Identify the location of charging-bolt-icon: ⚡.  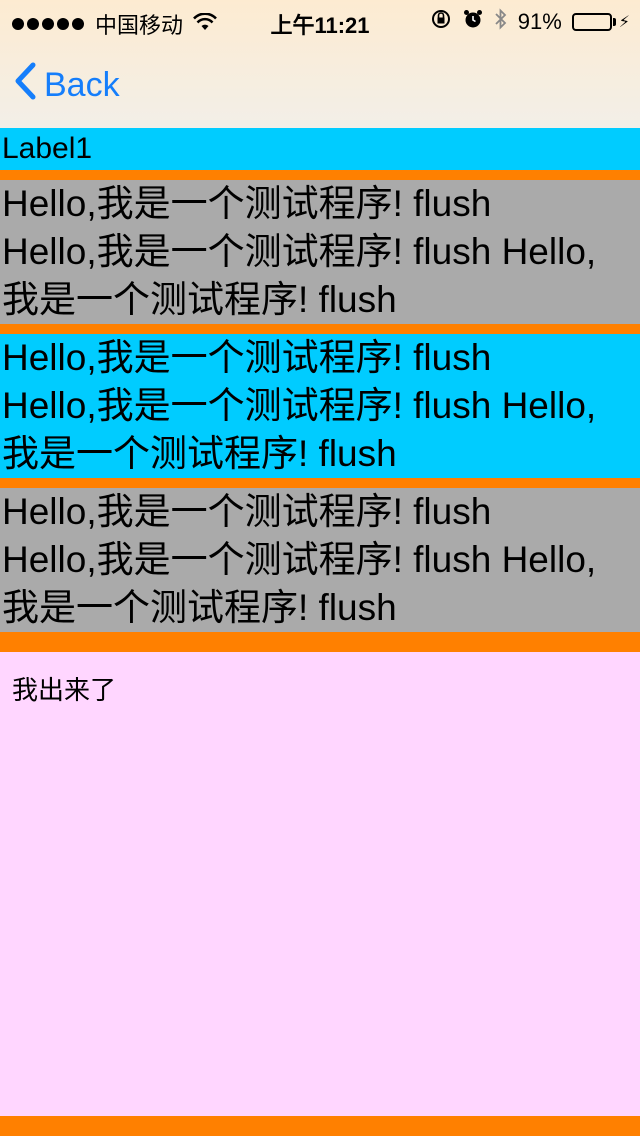
(624, 22).